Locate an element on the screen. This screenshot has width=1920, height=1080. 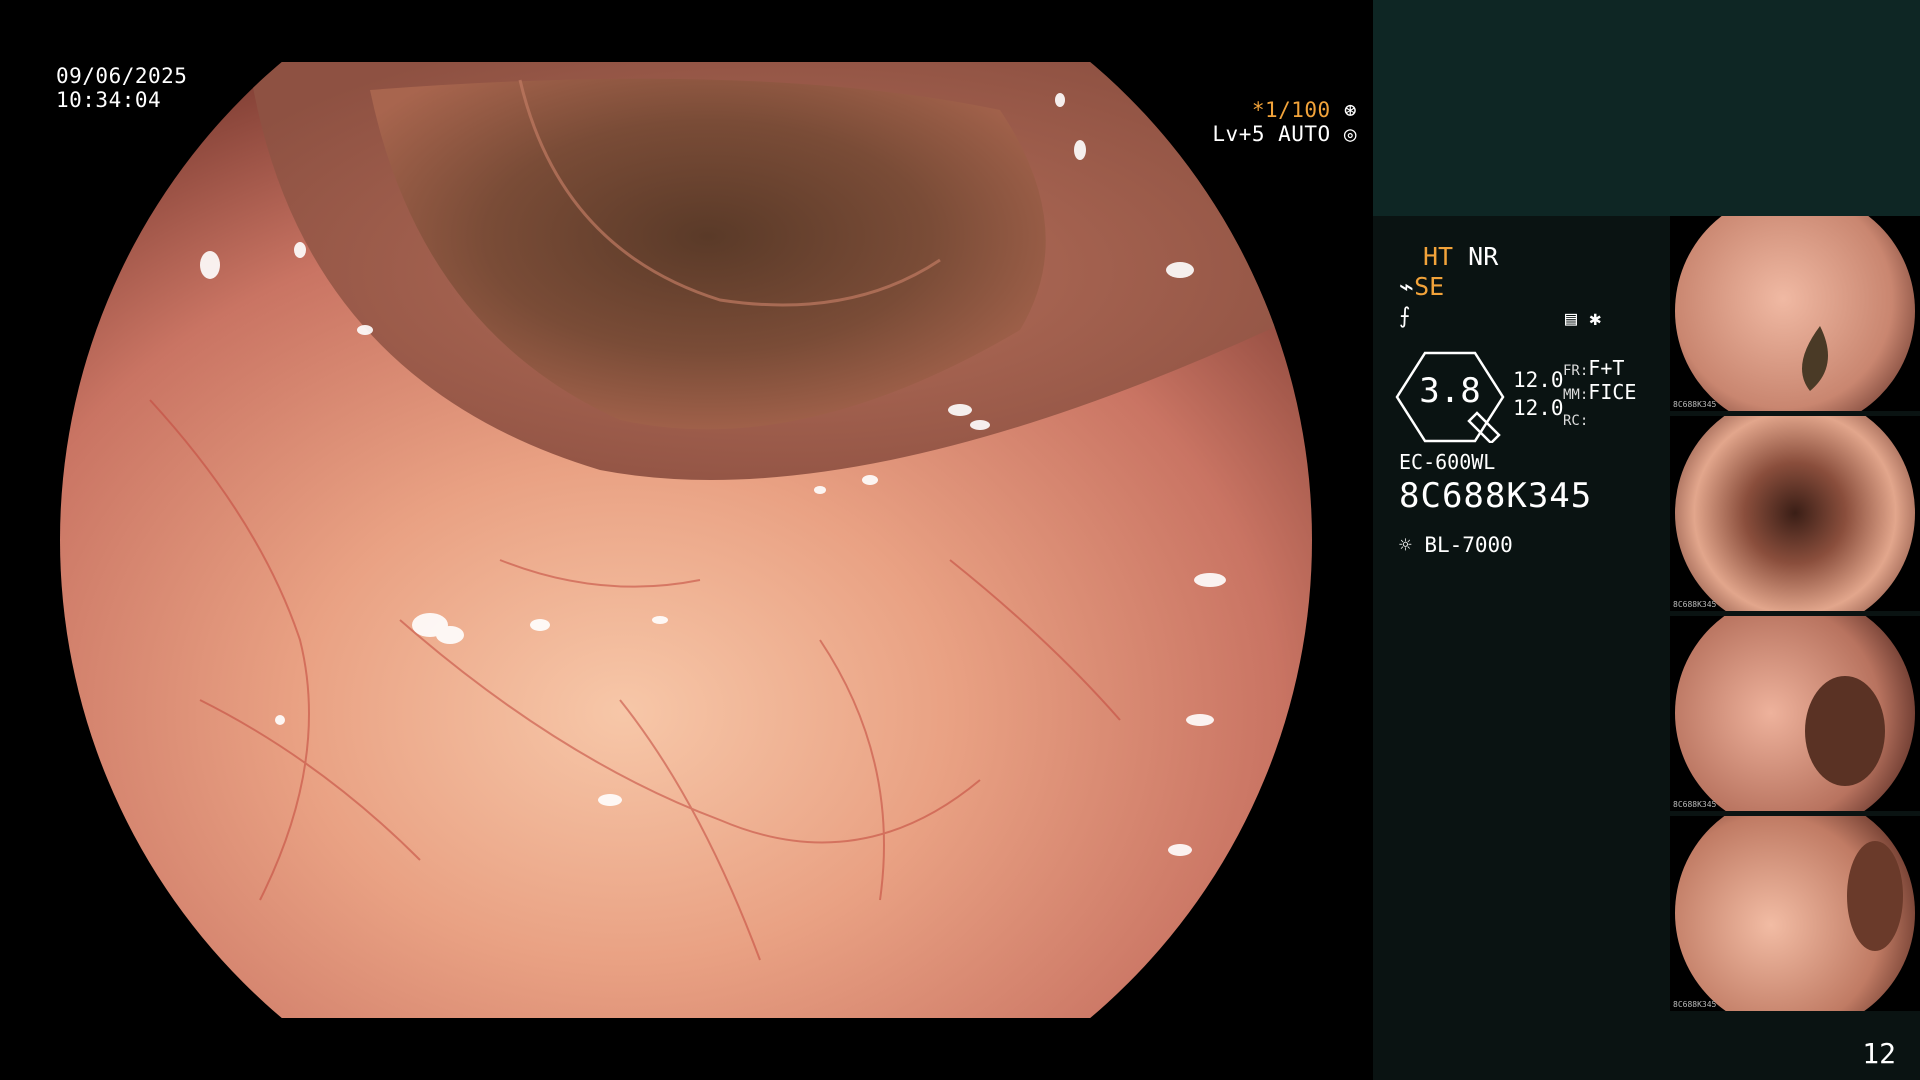
rc-label: RC: is located at coordinates (1576, 421).